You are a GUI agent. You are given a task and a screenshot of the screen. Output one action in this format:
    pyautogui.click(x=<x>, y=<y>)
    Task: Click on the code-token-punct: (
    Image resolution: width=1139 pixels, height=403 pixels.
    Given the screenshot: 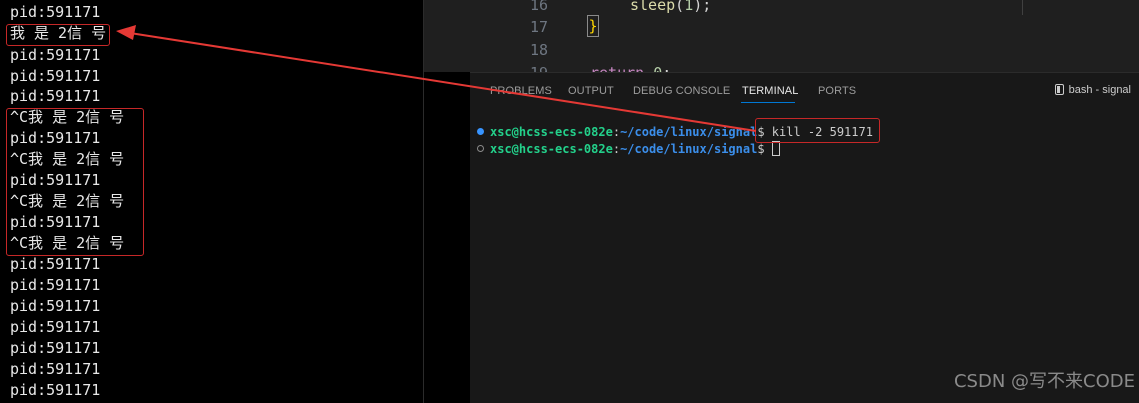 What is the action you would take?
    pyautogui.click(x=680, y=7)
    